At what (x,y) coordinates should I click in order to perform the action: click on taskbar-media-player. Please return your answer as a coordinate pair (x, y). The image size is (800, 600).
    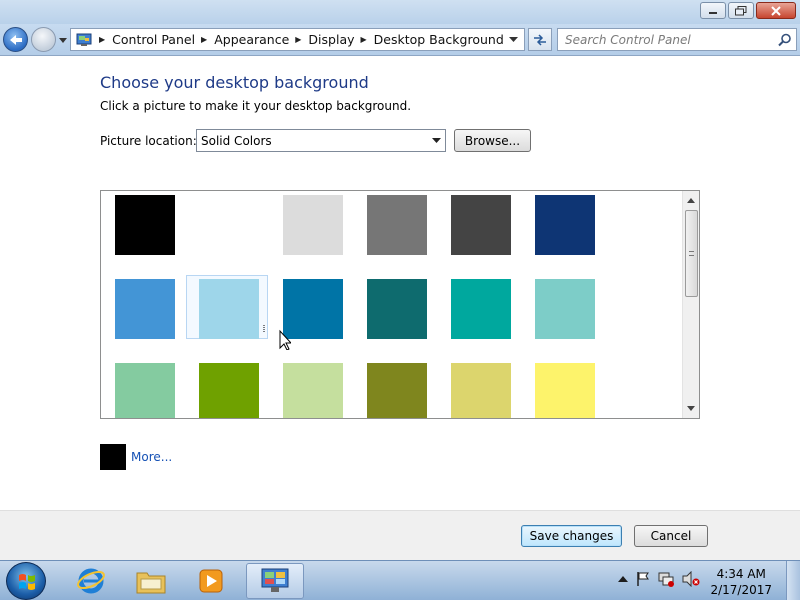
    Looking at the image, I should click on (211, 581).